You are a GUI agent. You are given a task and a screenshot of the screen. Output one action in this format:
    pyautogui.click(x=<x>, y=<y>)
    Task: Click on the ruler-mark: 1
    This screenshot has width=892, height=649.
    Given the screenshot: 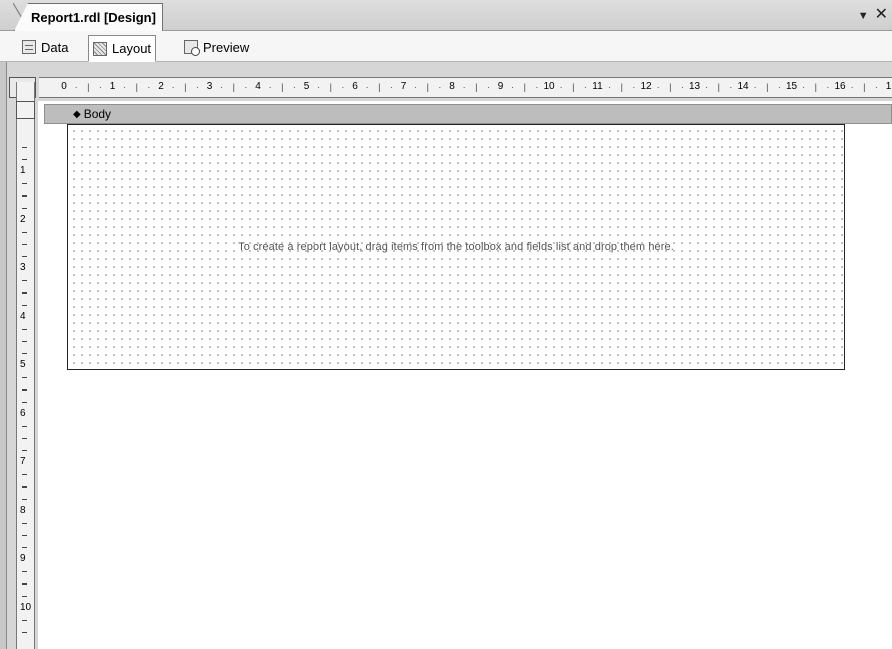 What is the action you would take?
    pyautogui.click(x=23, y=170)
    